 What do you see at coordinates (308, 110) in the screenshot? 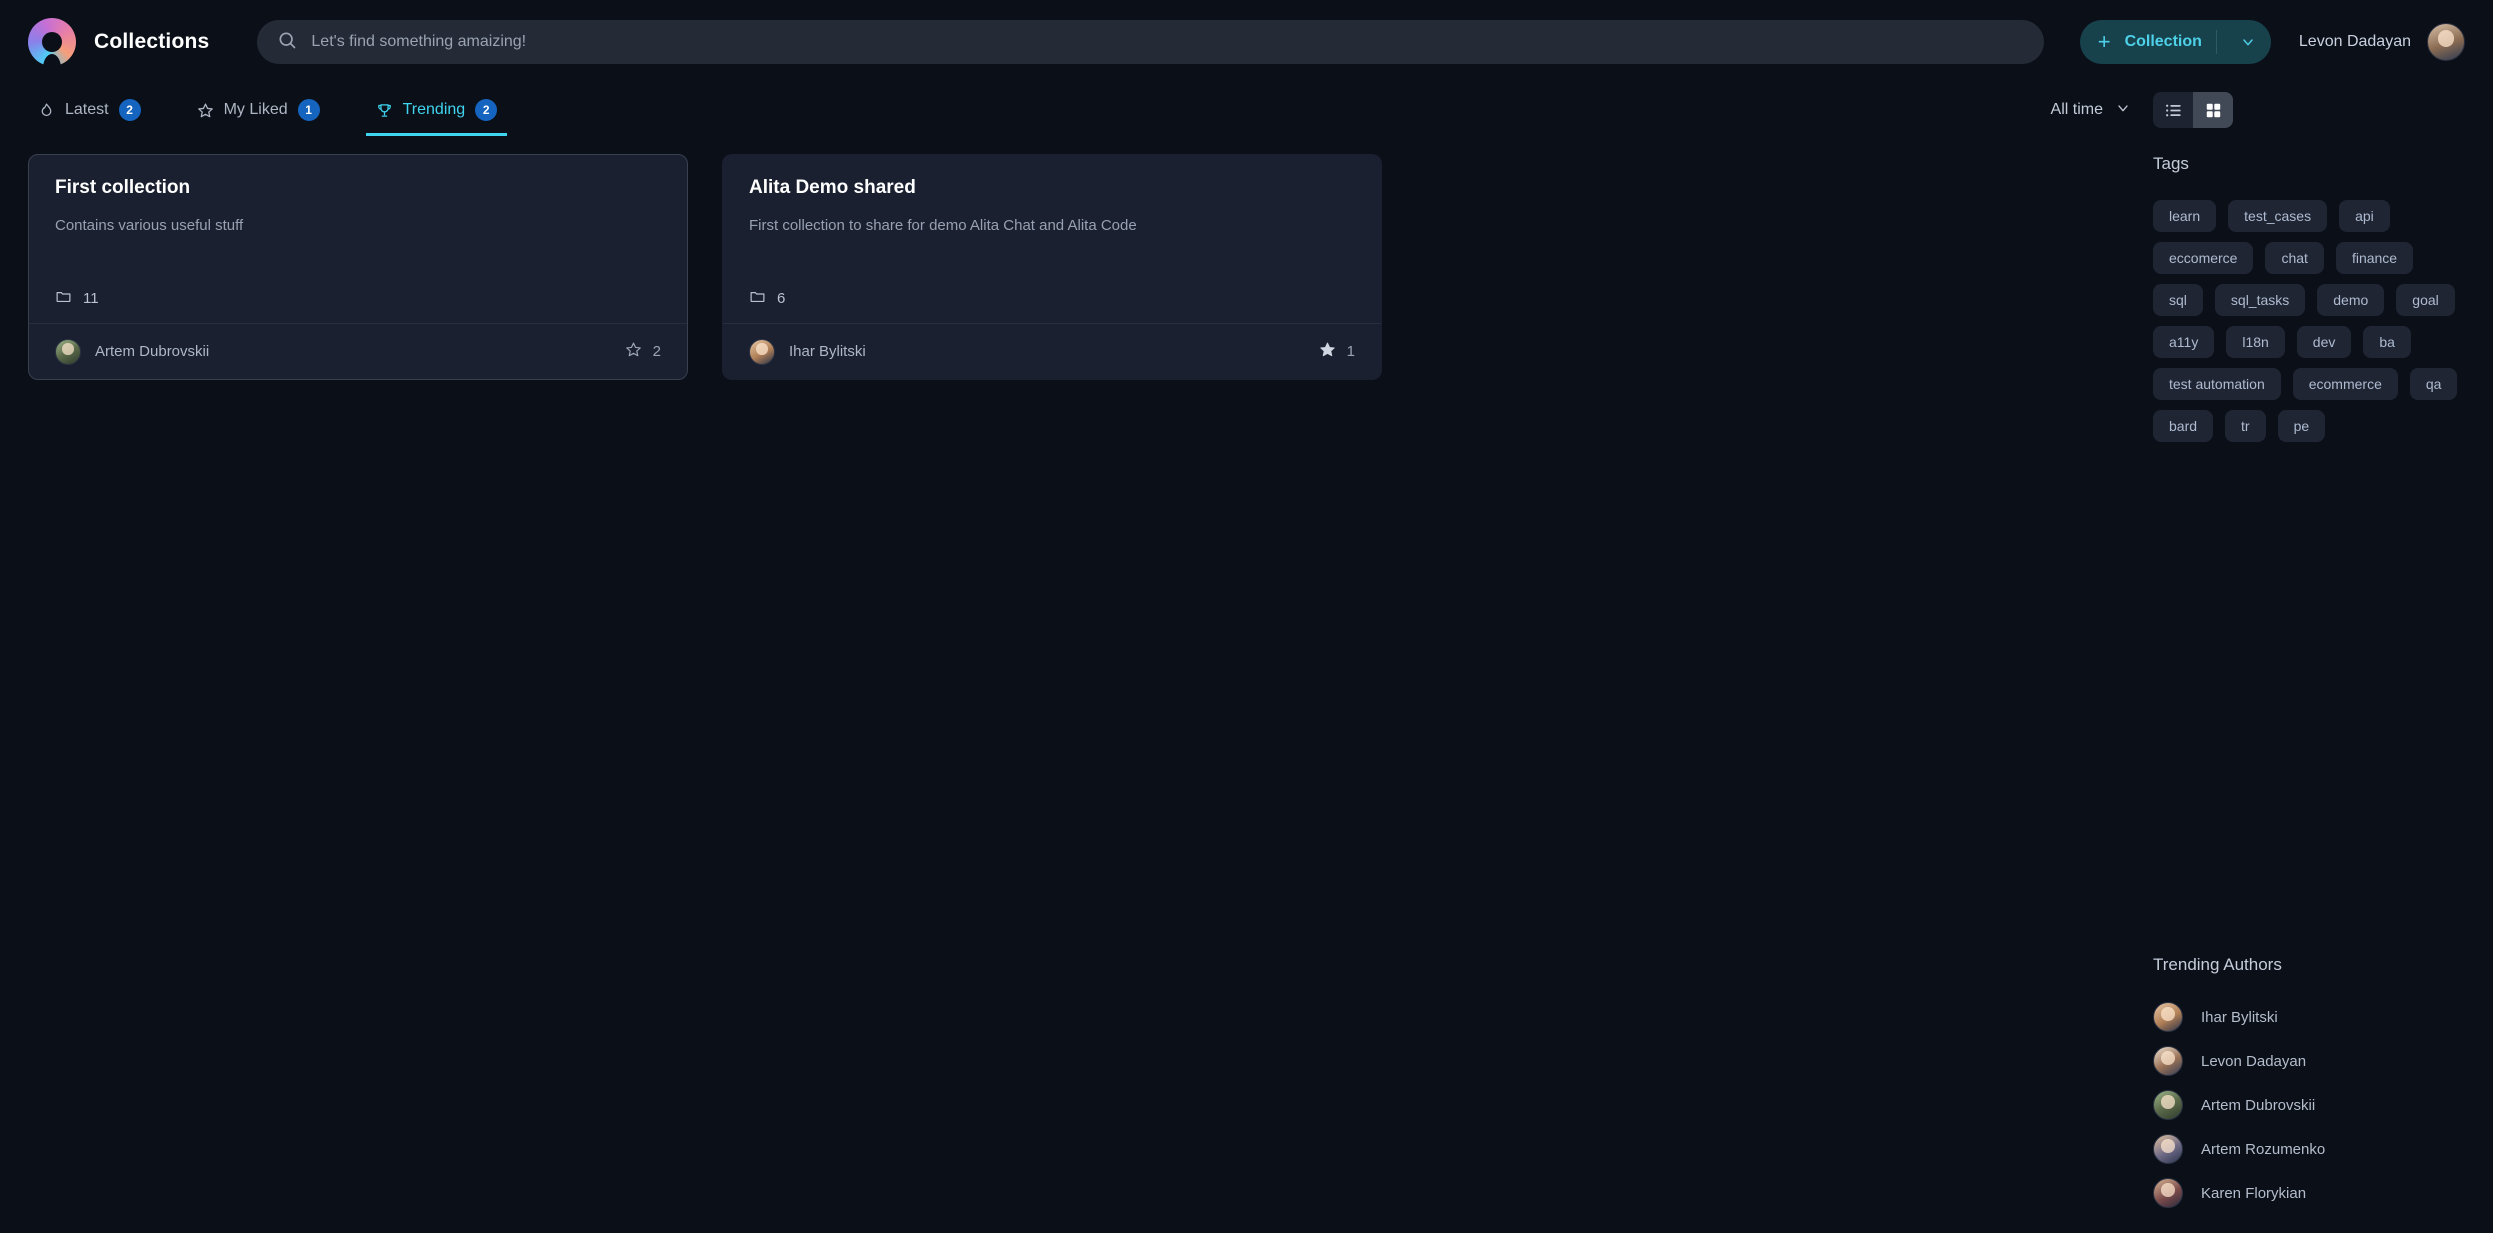
I see `tab-badge: 1` at bounding box center [308, 110].